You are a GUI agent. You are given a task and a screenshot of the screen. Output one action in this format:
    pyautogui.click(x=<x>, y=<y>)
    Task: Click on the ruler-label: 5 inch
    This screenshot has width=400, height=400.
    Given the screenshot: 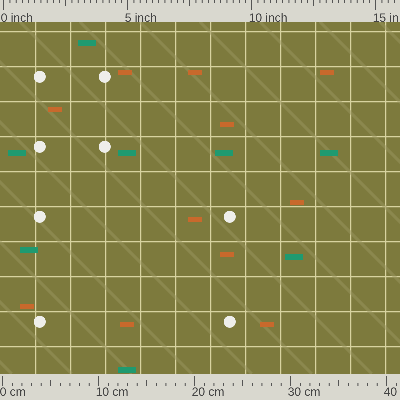 What is the action you would take?
    pyautogui.click(x=141, y=18)
    